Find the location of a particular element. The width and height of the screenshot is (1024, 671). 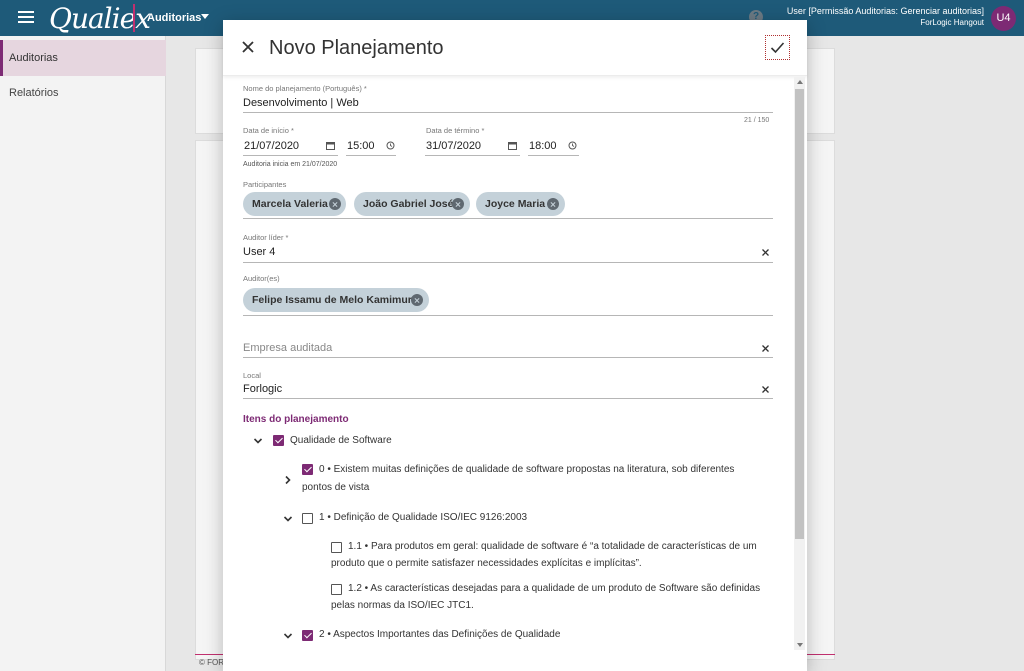

user-company: ForLogic Hangout is located at coordinates (952, 22).